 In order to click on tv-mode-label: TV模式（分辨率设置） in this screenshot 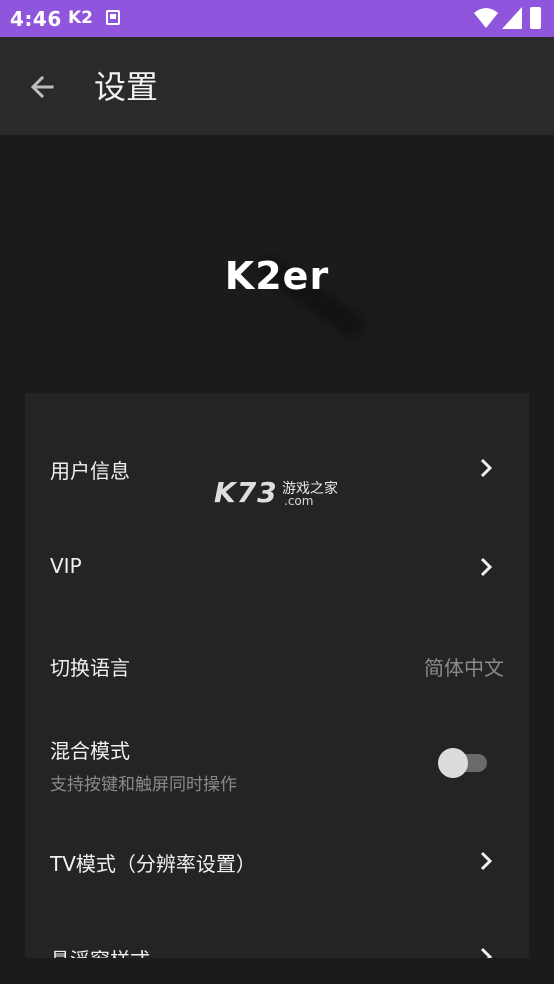, I will do `click(153, 864)`.